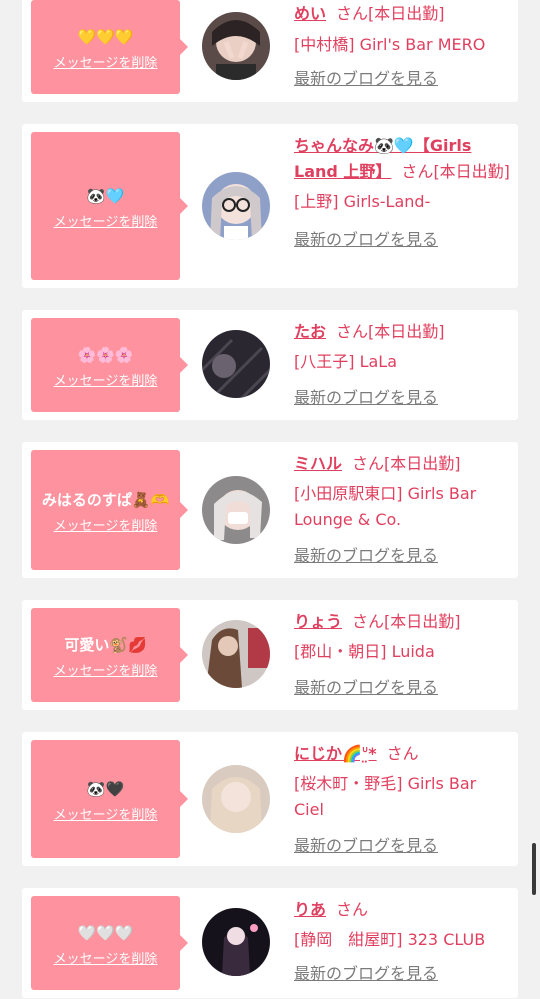 The width and height of the screenshot is (540, 999). What do you see at coordinates (109, 47) in the screenshot?
I see `message-bubble: 💛💛💛 メッセージを削除` at bounding box center [109, 47].